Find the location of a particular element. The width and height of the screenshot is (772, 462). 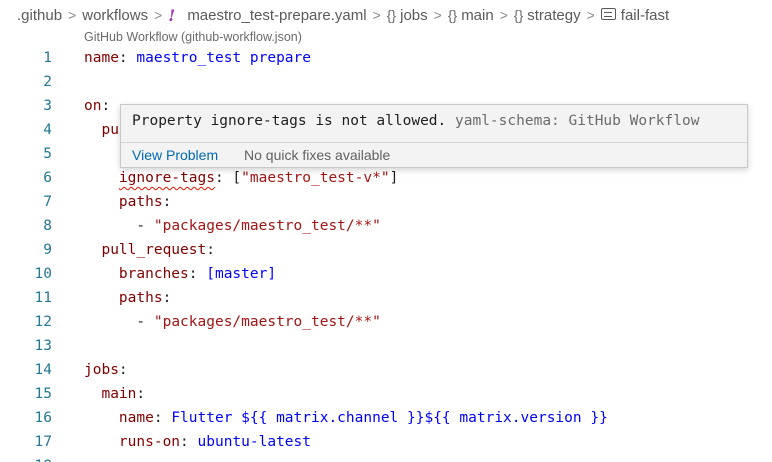

code-text: pull_request: is located at coordinates (158, 250).